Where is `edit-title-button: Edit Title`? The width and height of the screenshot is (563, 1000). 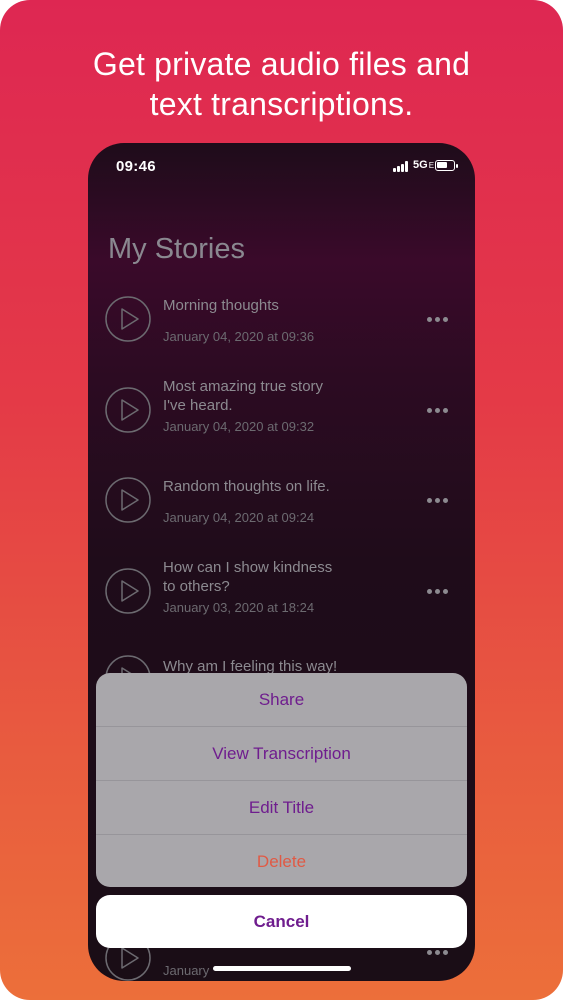 edit-title-button: Edit Title is located at coordinates (281, 807).